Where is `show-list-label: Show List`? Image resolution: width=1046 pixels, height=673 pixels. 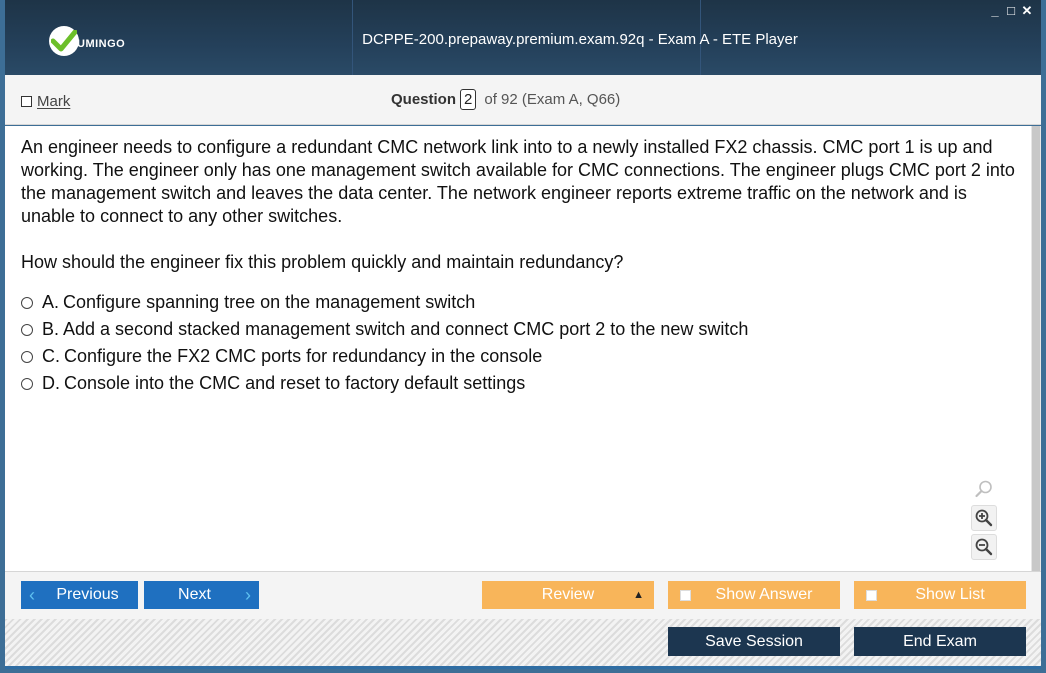 show-list-label: Show List is located at coordinates (950, 594).